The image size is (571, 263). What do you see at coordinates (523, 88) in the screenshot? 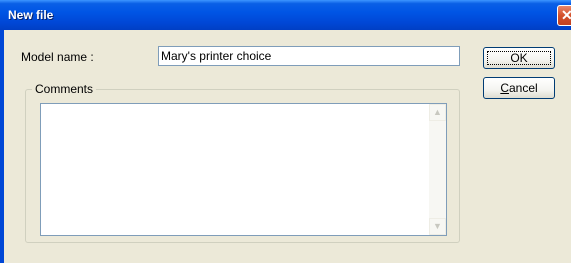
I see `cancel-button-label: ancel` at bounding box center [523, 88].